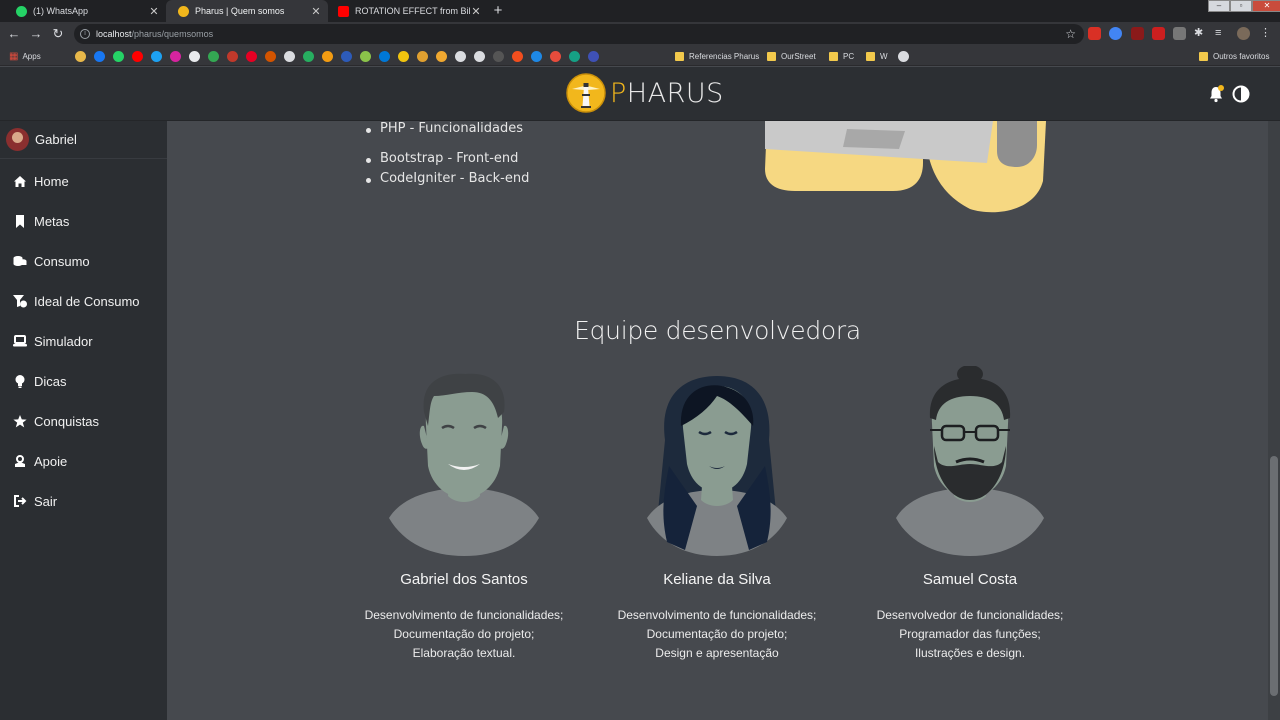  I want to click on sidebar-item-ideal-de-consumo: Ideal de Consumo, so click(83, 301).